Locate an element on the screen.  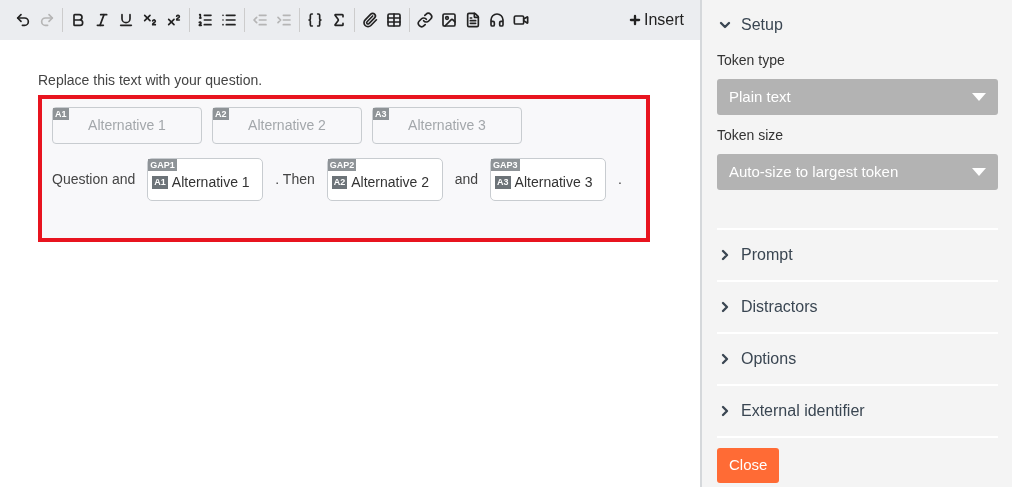
sentence-text: Question and is located at coordinates (94, 179).